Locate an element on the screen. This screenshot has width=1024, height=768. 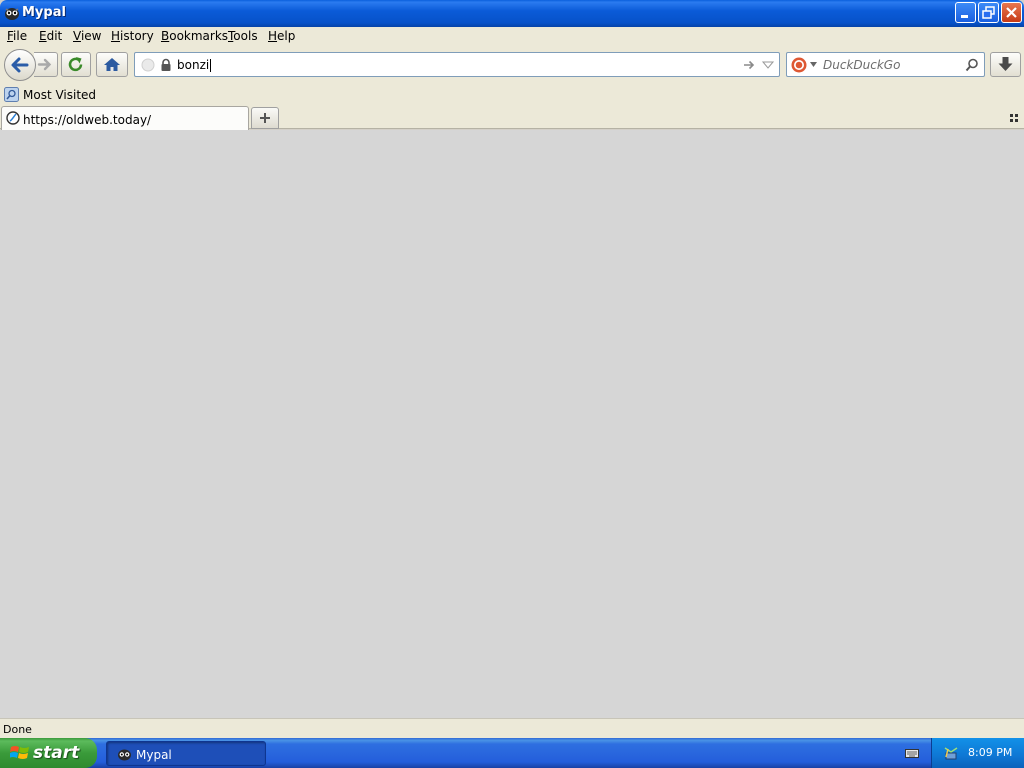
go-arrow-icon is located at coordinates (749, 65).